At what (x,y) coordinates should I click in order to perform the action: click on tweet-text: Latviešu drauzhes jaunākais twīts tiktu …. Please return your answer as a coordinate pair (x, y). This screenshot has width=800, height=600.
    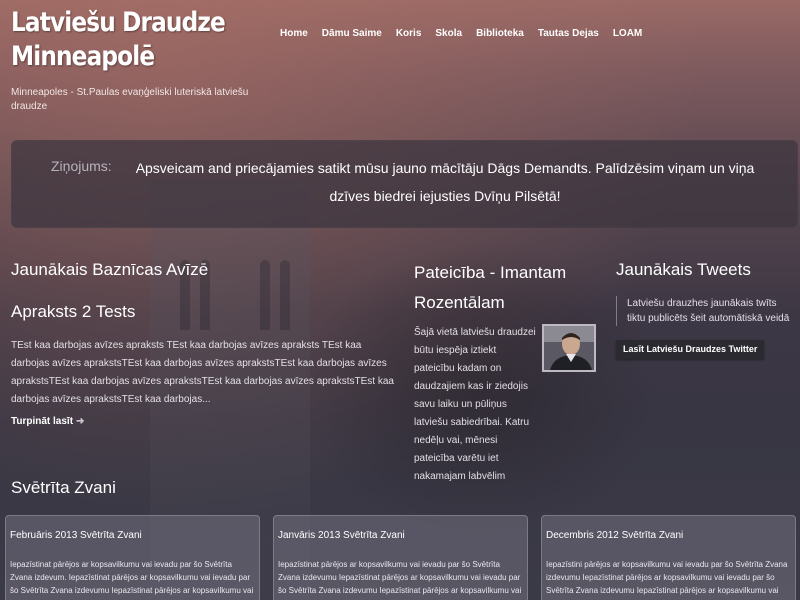
    Looking at the image, I should click on (704, 311).